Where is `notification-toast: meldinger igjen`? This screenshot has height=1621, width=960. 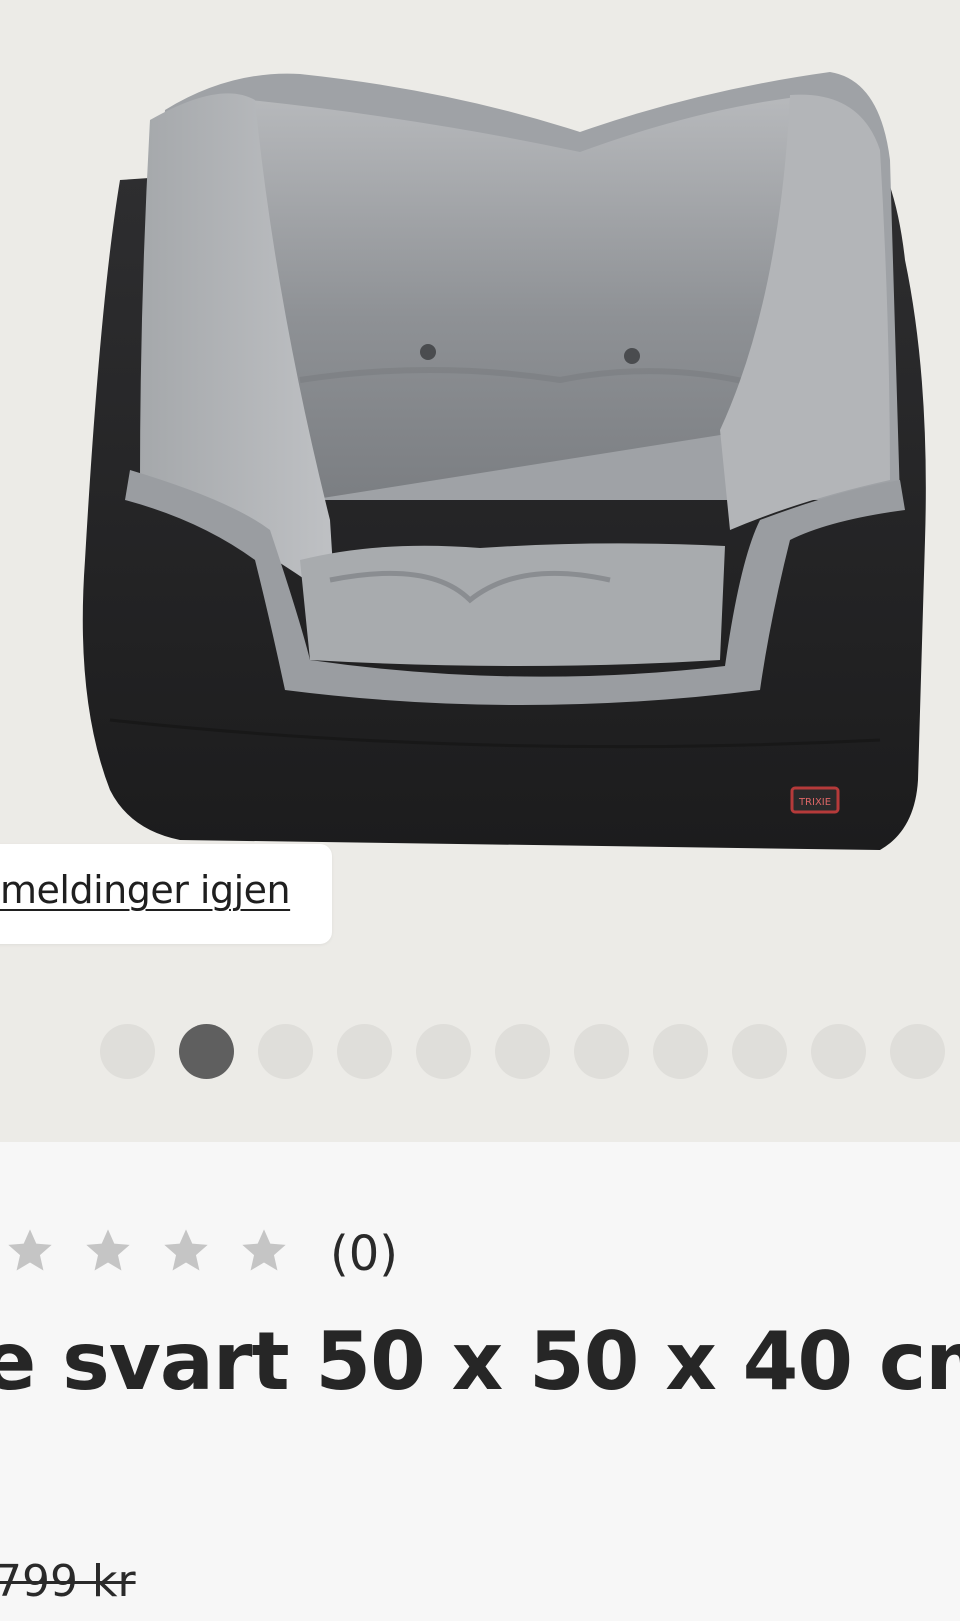
notification-toast: meldinger igjen is located at coordinates (166, 894).